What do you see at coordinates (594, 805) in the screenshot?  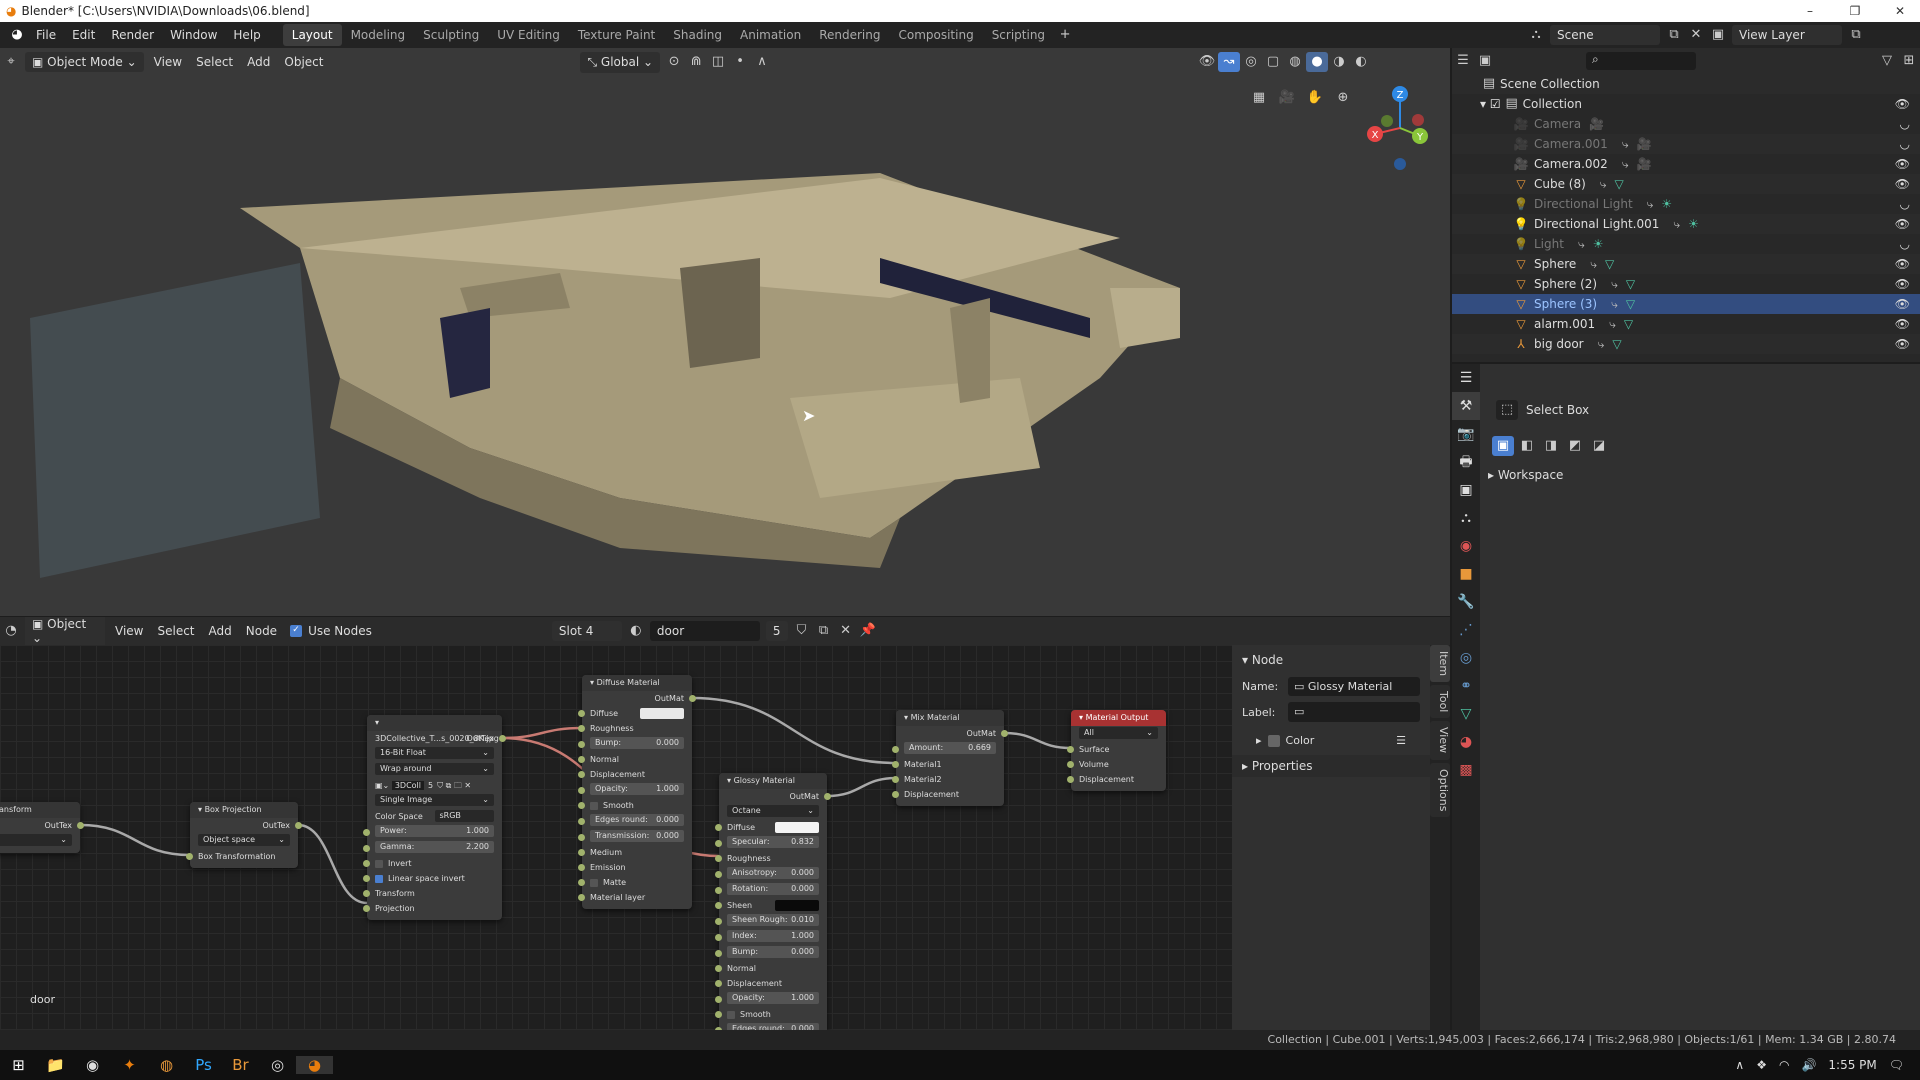 I see `checkbox` at bounding box center [594, 805].